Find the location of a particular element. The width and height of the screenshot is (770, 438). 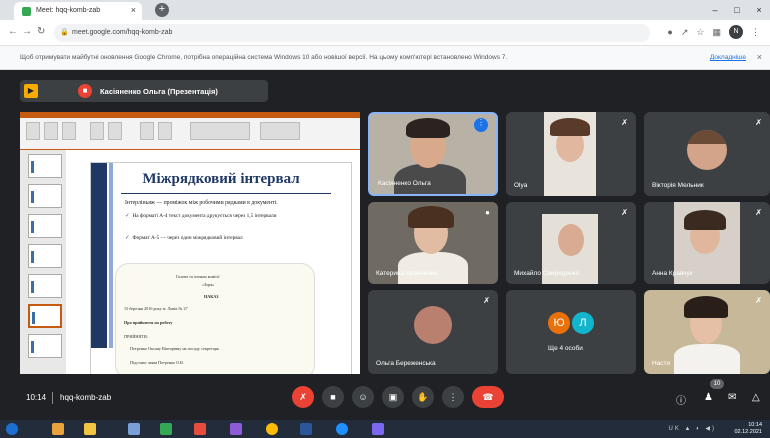

slide-thumbnail is located at coordinates (45, 226).